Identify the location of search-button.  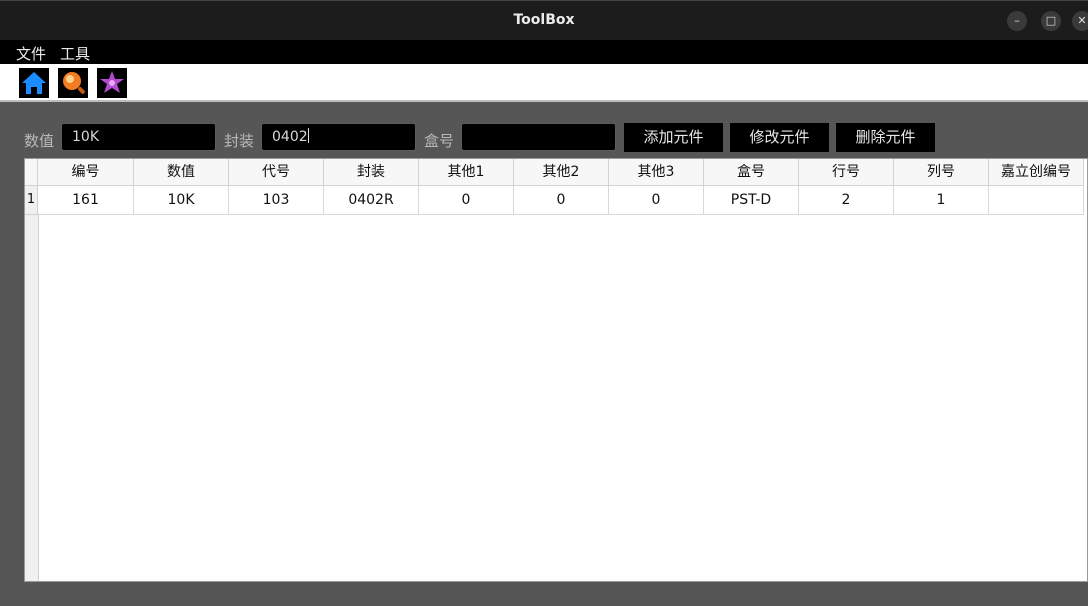
(73, 83).